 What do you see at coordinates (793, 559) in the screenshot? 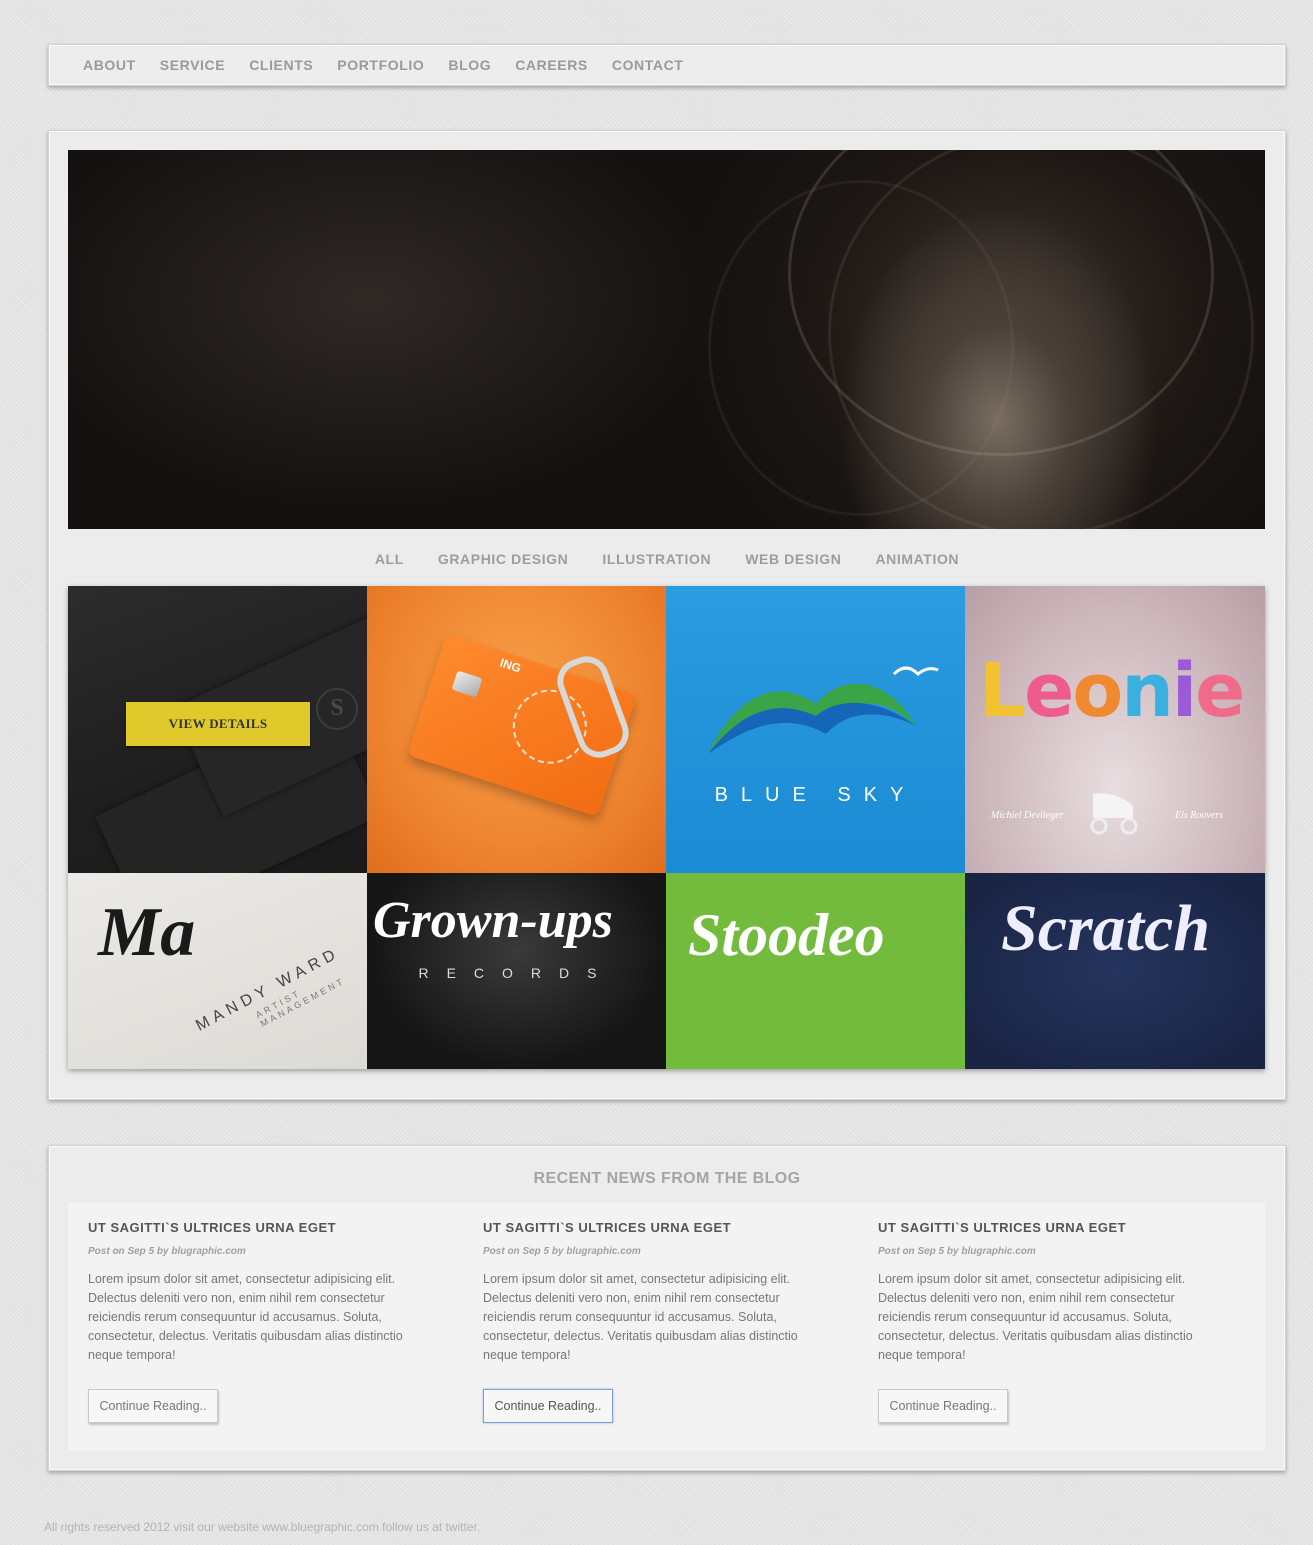
I see `filter-web-design: WEB DESIGN` at bounding box center [793, 559].